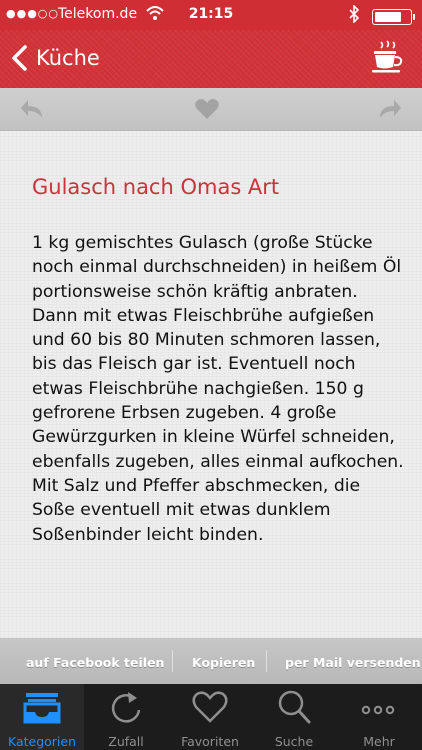 This screenshot has width=422, height=750. What do you see at coordinates (378, 710) in the screenshot?
I see `more-dots-icon` at bounding box center [378, 710].